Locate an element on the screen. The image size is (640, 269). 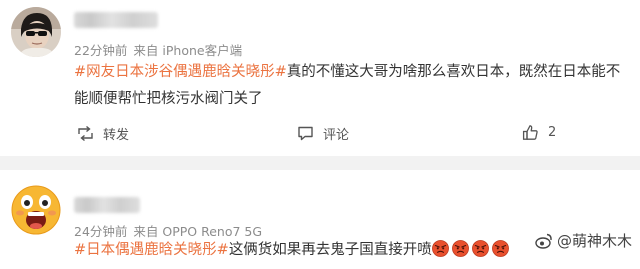
comment-divider is located at coordinates (320, 163).